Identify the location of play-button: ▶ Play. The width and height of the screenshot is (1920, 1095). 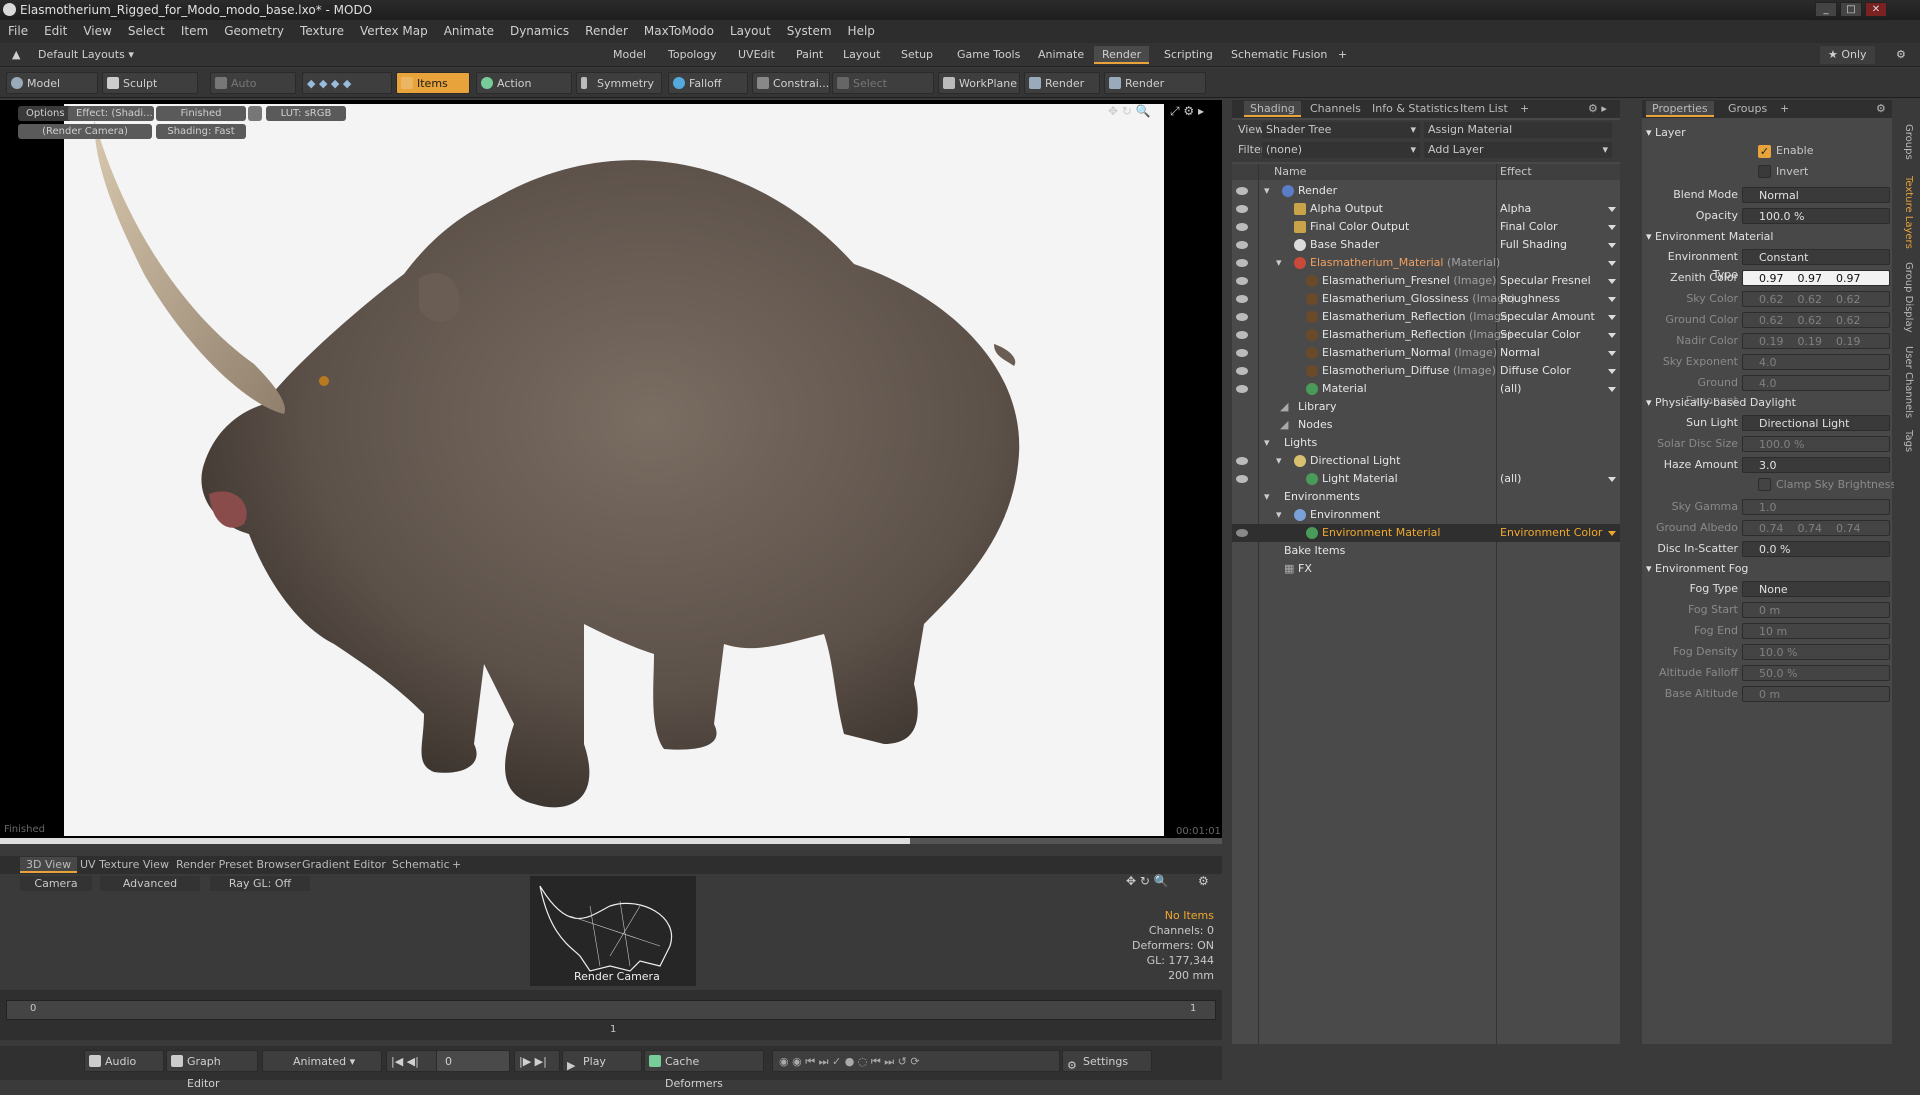
(602, 1061).